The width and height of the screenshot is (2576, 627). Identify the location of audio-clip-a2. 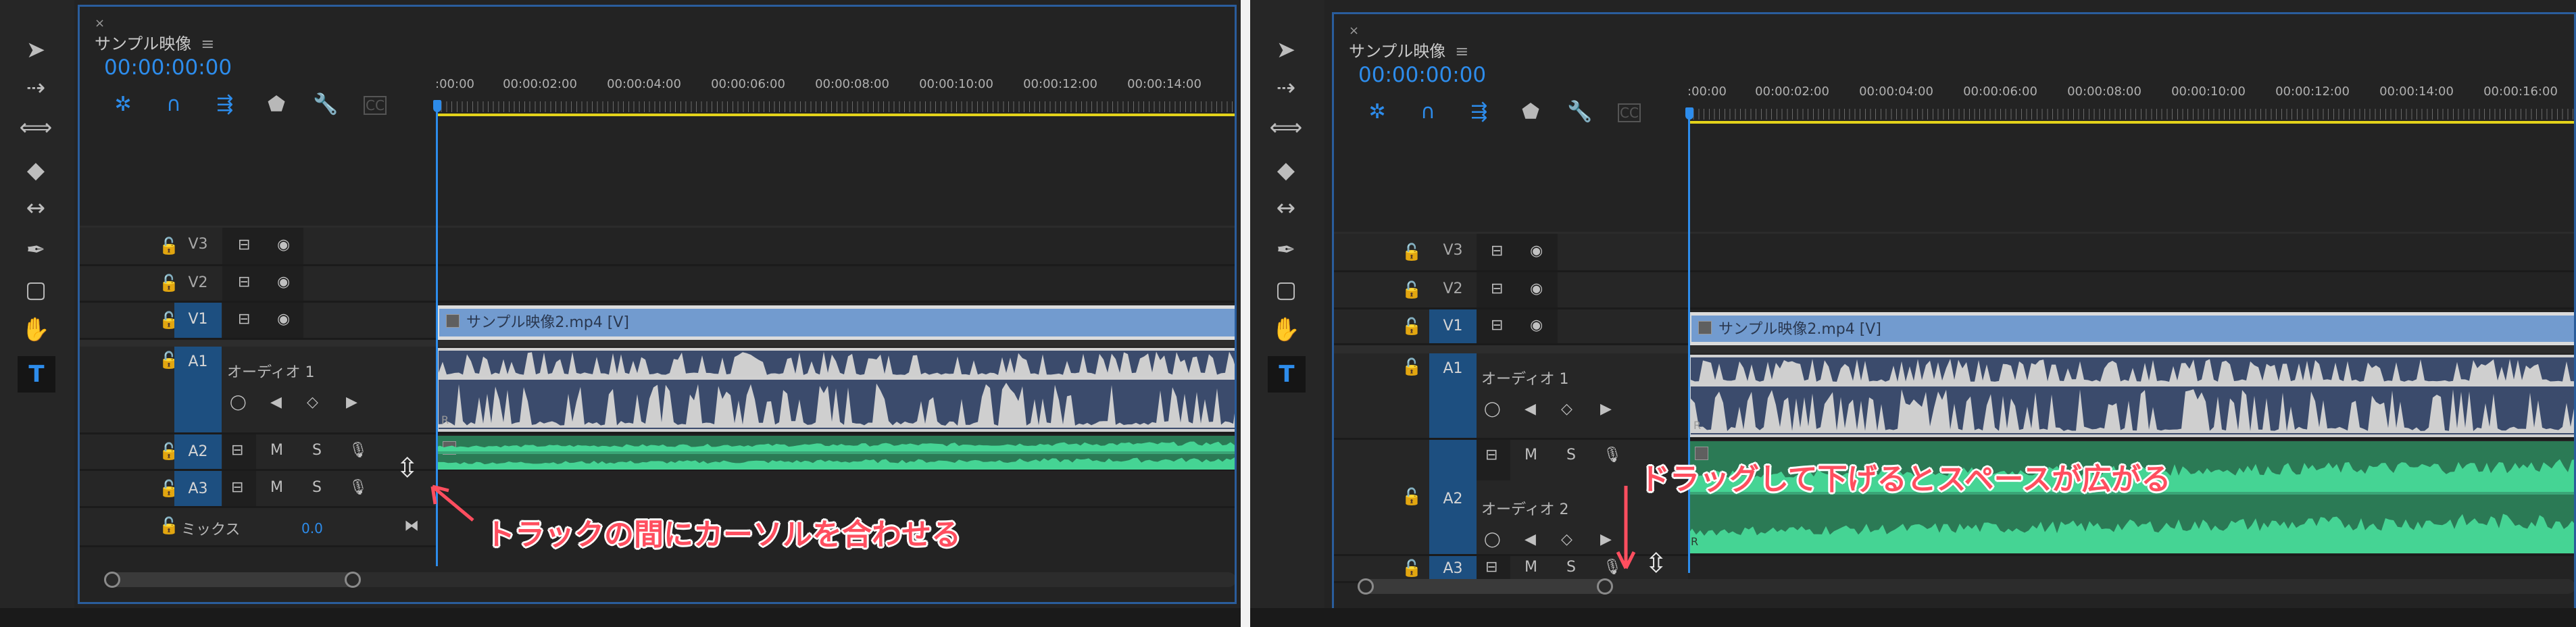
(836, 453).